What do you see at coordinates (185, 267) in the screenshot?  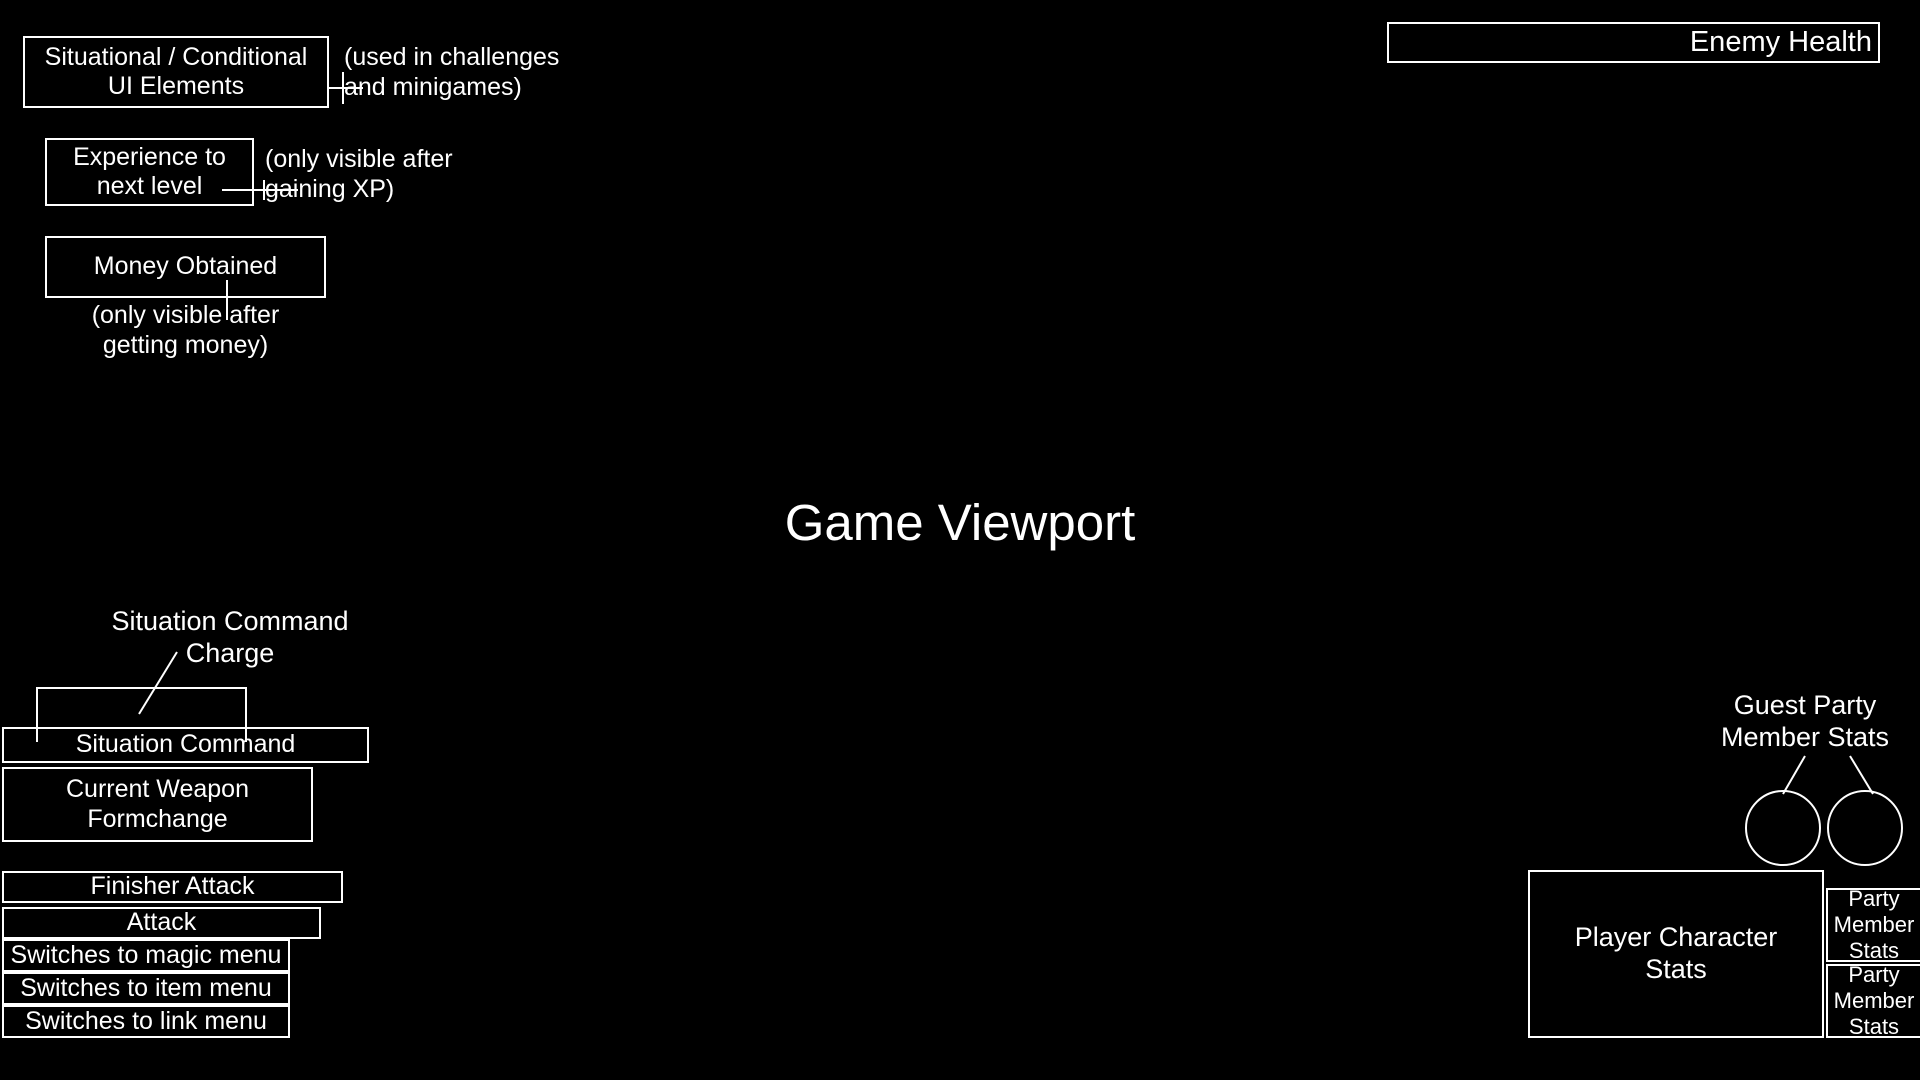 I see `money-obtained-box: Money Obtained` at bounding box center [185, 267].